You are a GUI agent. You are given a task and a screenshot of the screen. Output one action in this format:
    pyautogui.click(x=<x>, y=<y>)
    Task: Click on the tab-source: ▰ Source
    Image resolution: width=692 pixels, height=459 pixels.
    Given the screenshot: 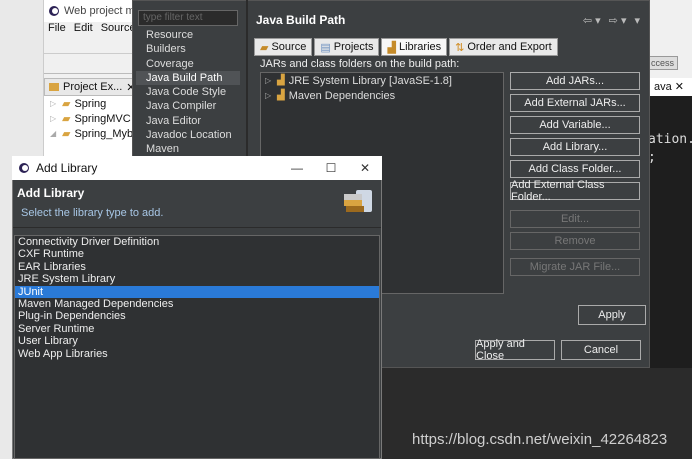 What is the action you would take?
    pyautogui.click(x=283, y=47)
    